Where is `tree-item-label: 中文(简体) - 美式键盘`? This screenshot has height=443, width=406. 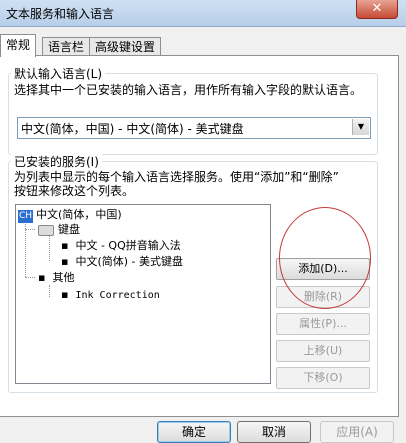
tree-item-label: 中文(简体) - 美式键盘 is located at coordinates (129, 261).